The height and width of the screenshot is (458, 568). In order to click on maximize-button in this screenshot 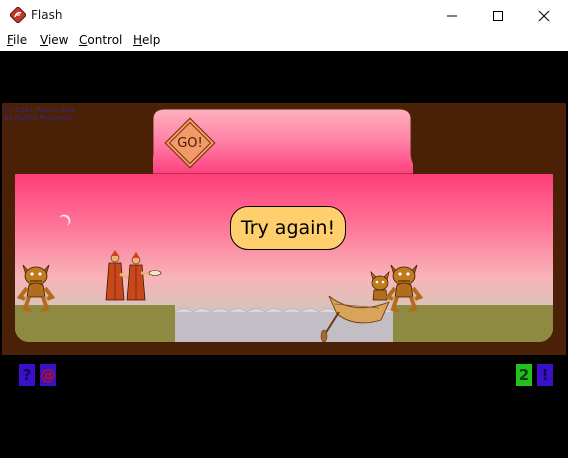, I will do `click(498, 15)`.